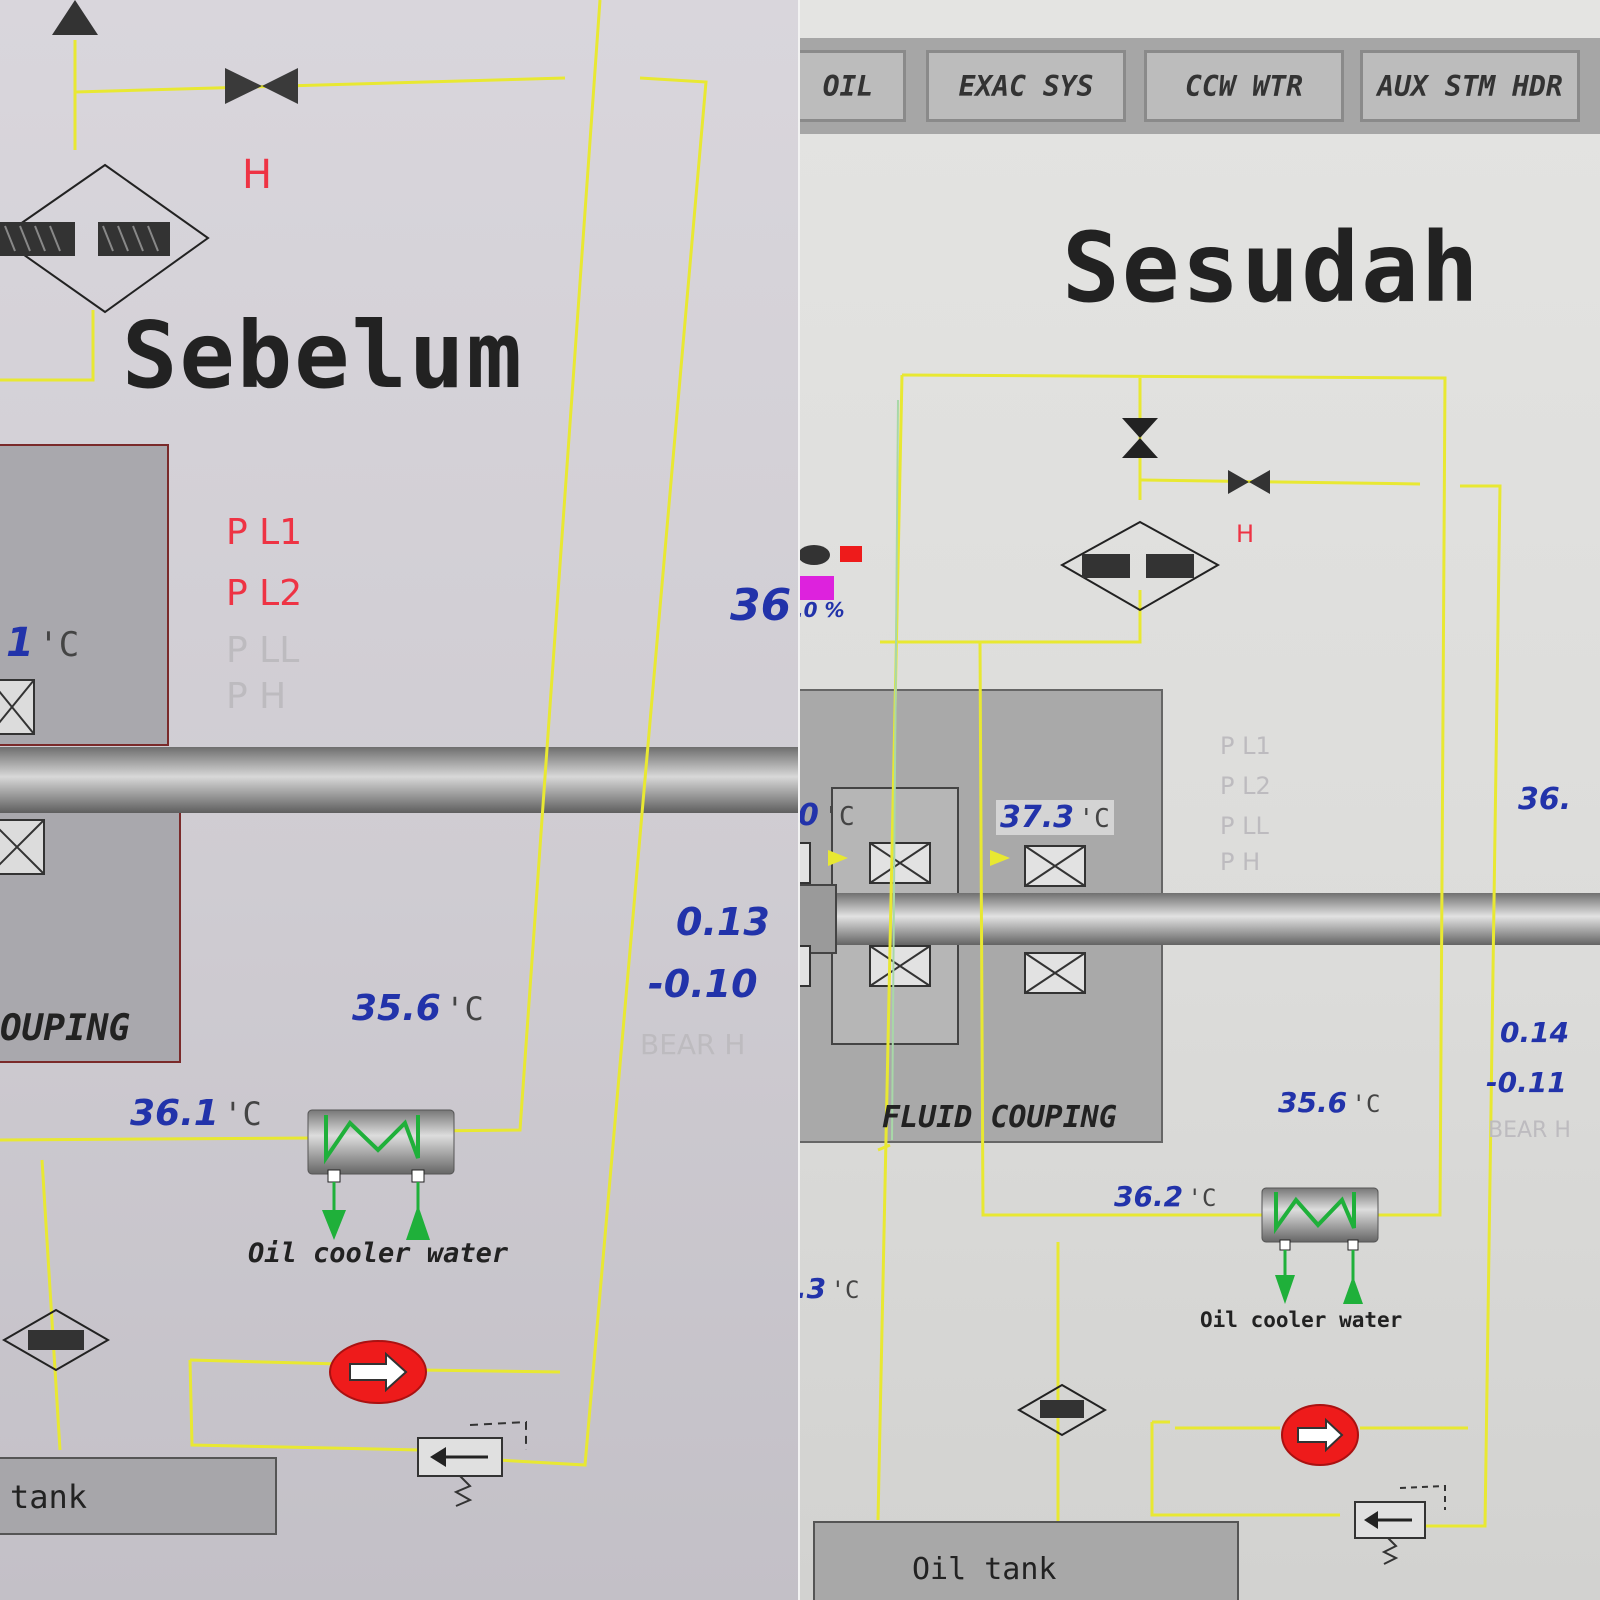 Image resolution: width=1600 pixels, height=1600 pixels. Describe the element at coordinates (472, 1463) in the screenshot. I see `relief-valve-icon` at that location.